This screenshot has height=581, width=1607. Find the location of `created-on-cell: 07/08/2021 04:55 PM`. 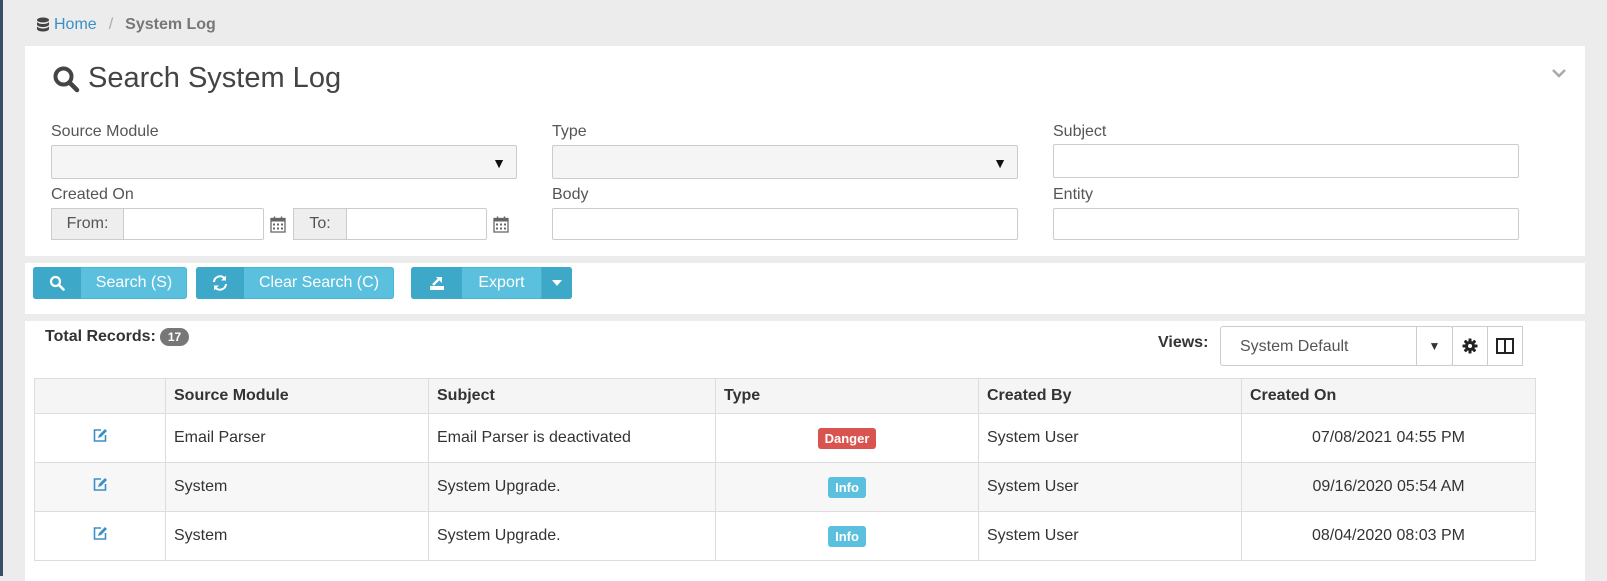

created-on-cell: 07/08/2021 04:55 PM is located at coordinates (1388, 438).